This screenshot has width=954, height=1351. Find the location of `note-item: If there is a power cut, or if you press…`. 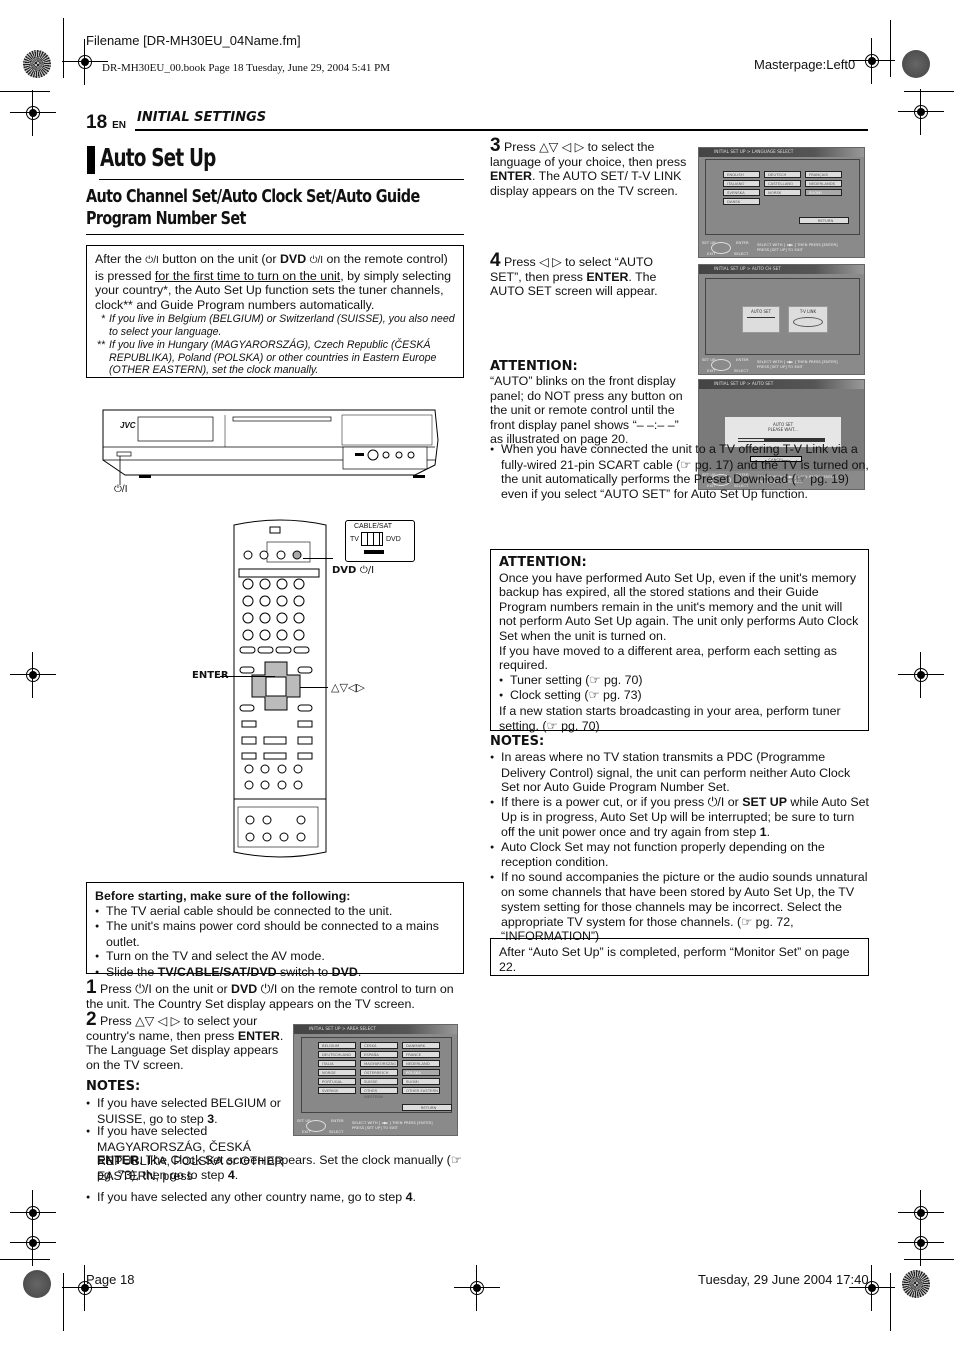

note-item: If there is a power cut, or if you press… is located at coordinates (680, 817).